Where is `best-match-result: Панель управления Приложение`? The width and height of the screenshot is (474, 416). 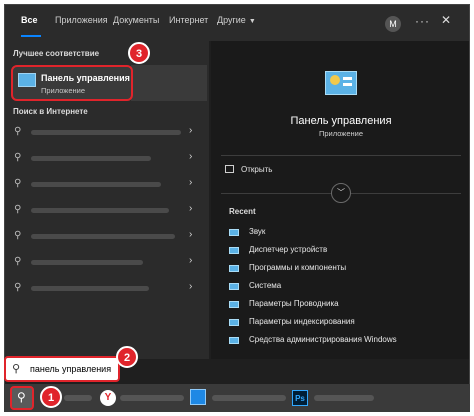
best-match-result: Панель управления Приложение is located at coordinates (72, 83).